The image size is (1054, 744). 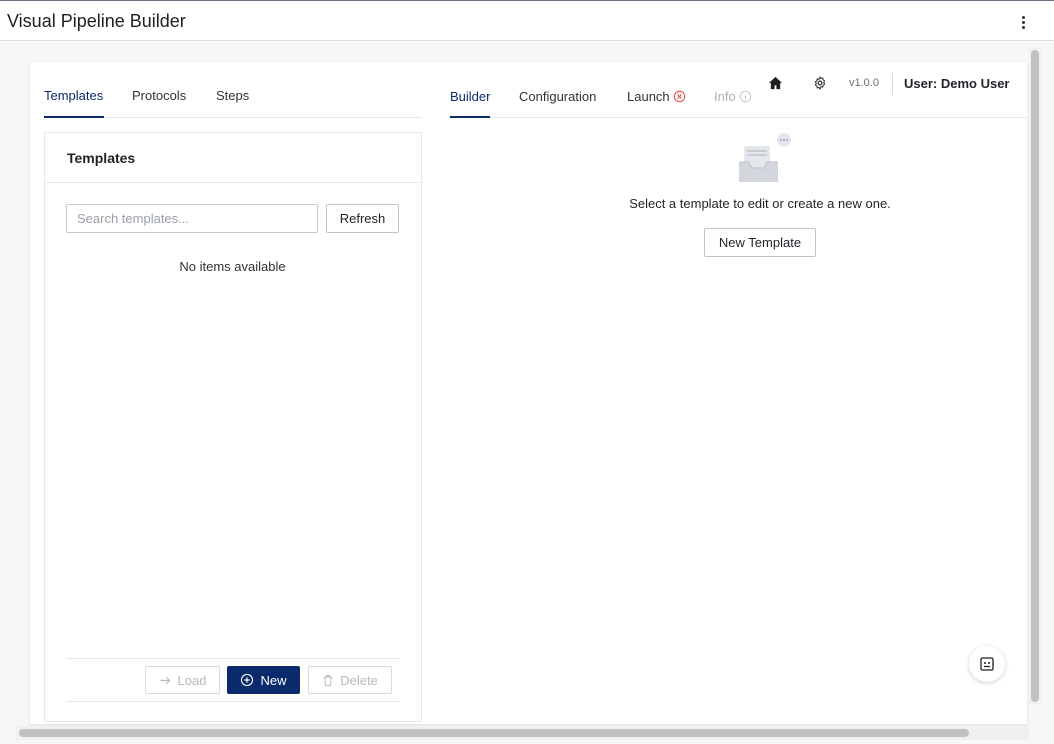 I want to click on search-templates-input, so click(x=192, y=218).